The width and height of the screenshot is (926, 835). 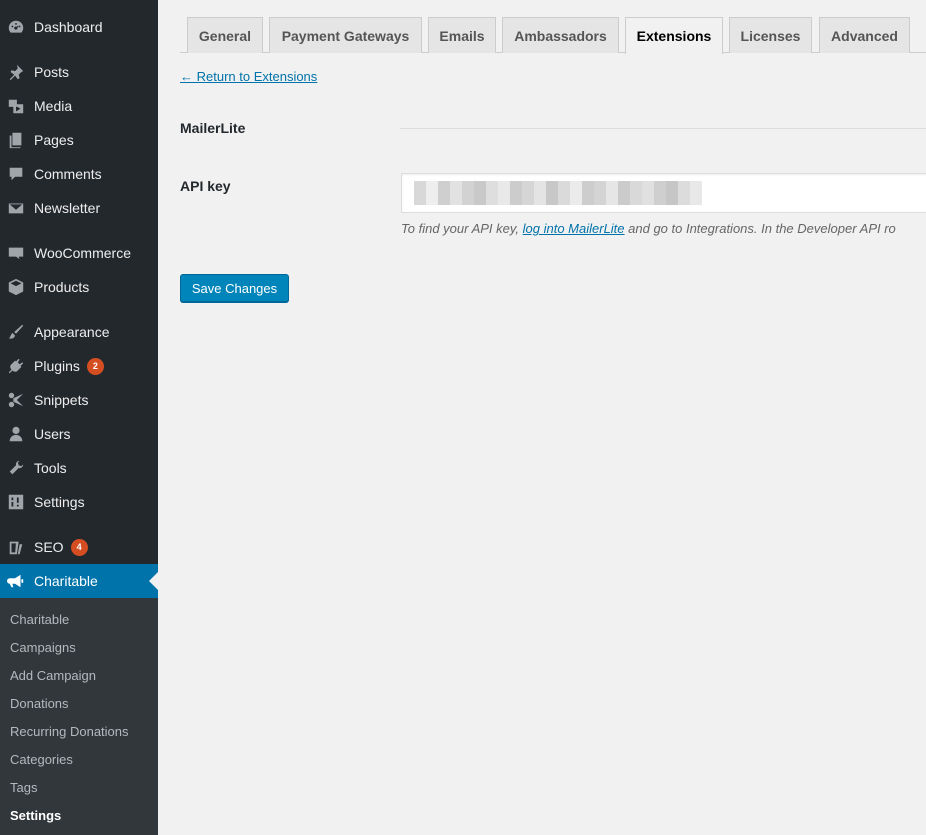 I want to click on tab-payment-gateways: Payment Gateways, so click(x=345, y=35).